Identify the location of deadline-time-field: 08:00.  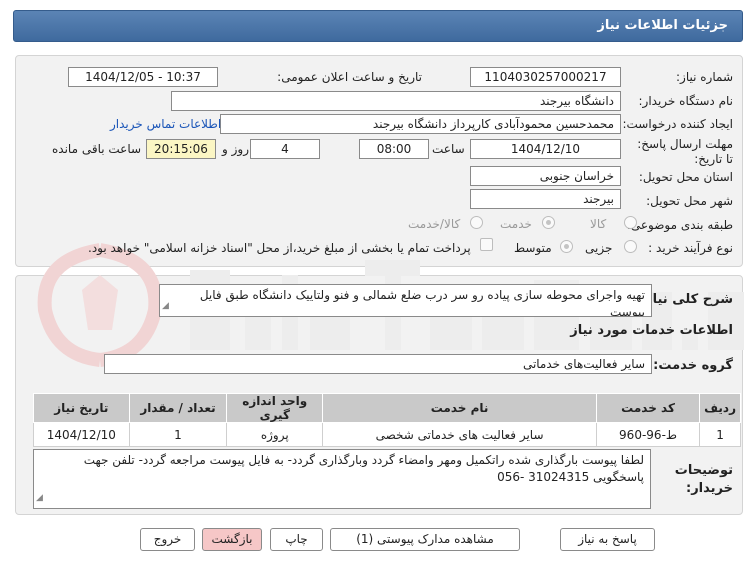
(394, 149).